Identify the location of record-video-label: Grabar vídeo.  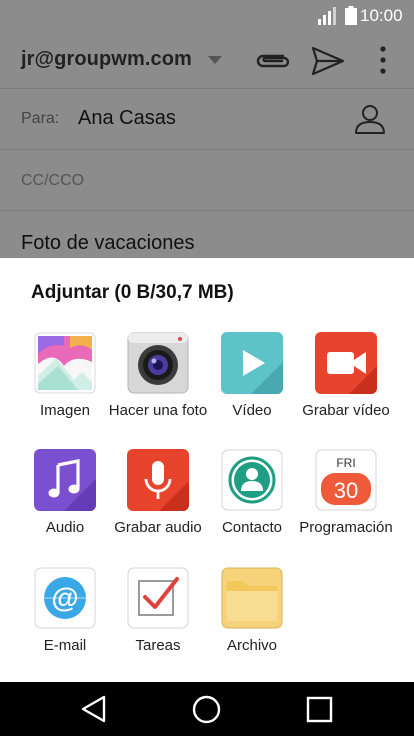
(346, 410).